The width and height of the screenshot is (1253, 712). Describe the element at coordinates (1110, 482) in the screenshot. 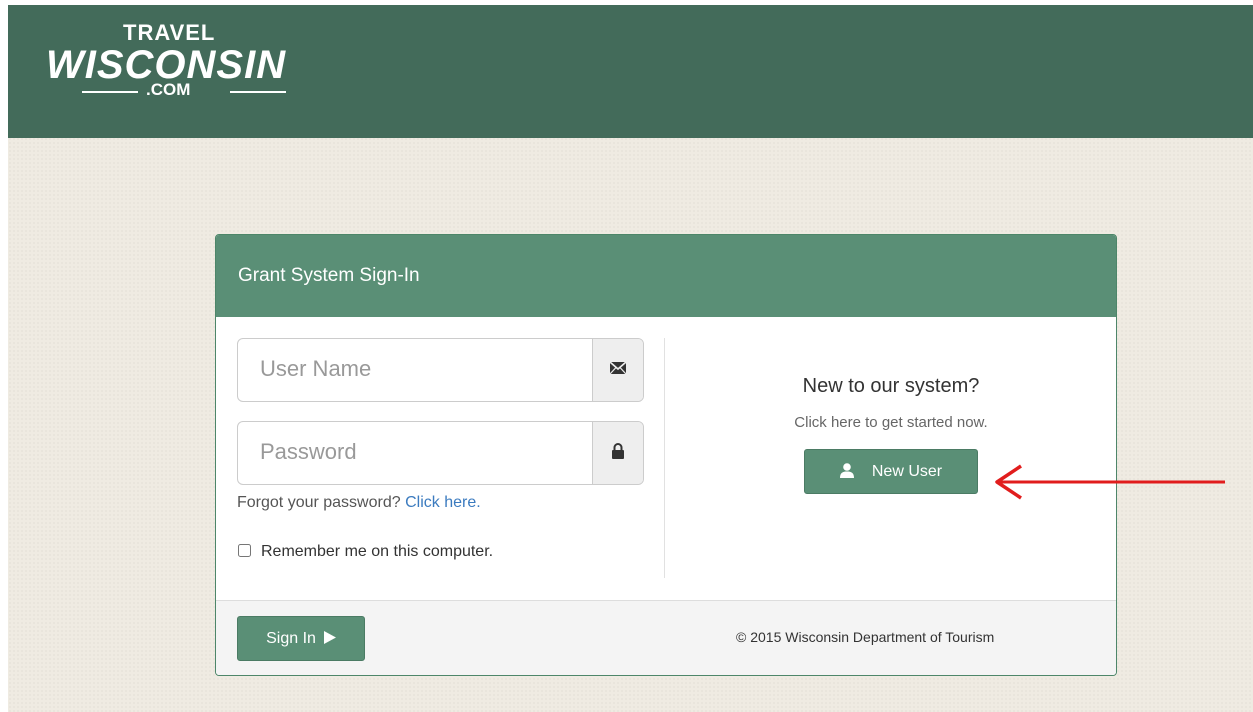

I see `red-arrow-annotation` at that location.